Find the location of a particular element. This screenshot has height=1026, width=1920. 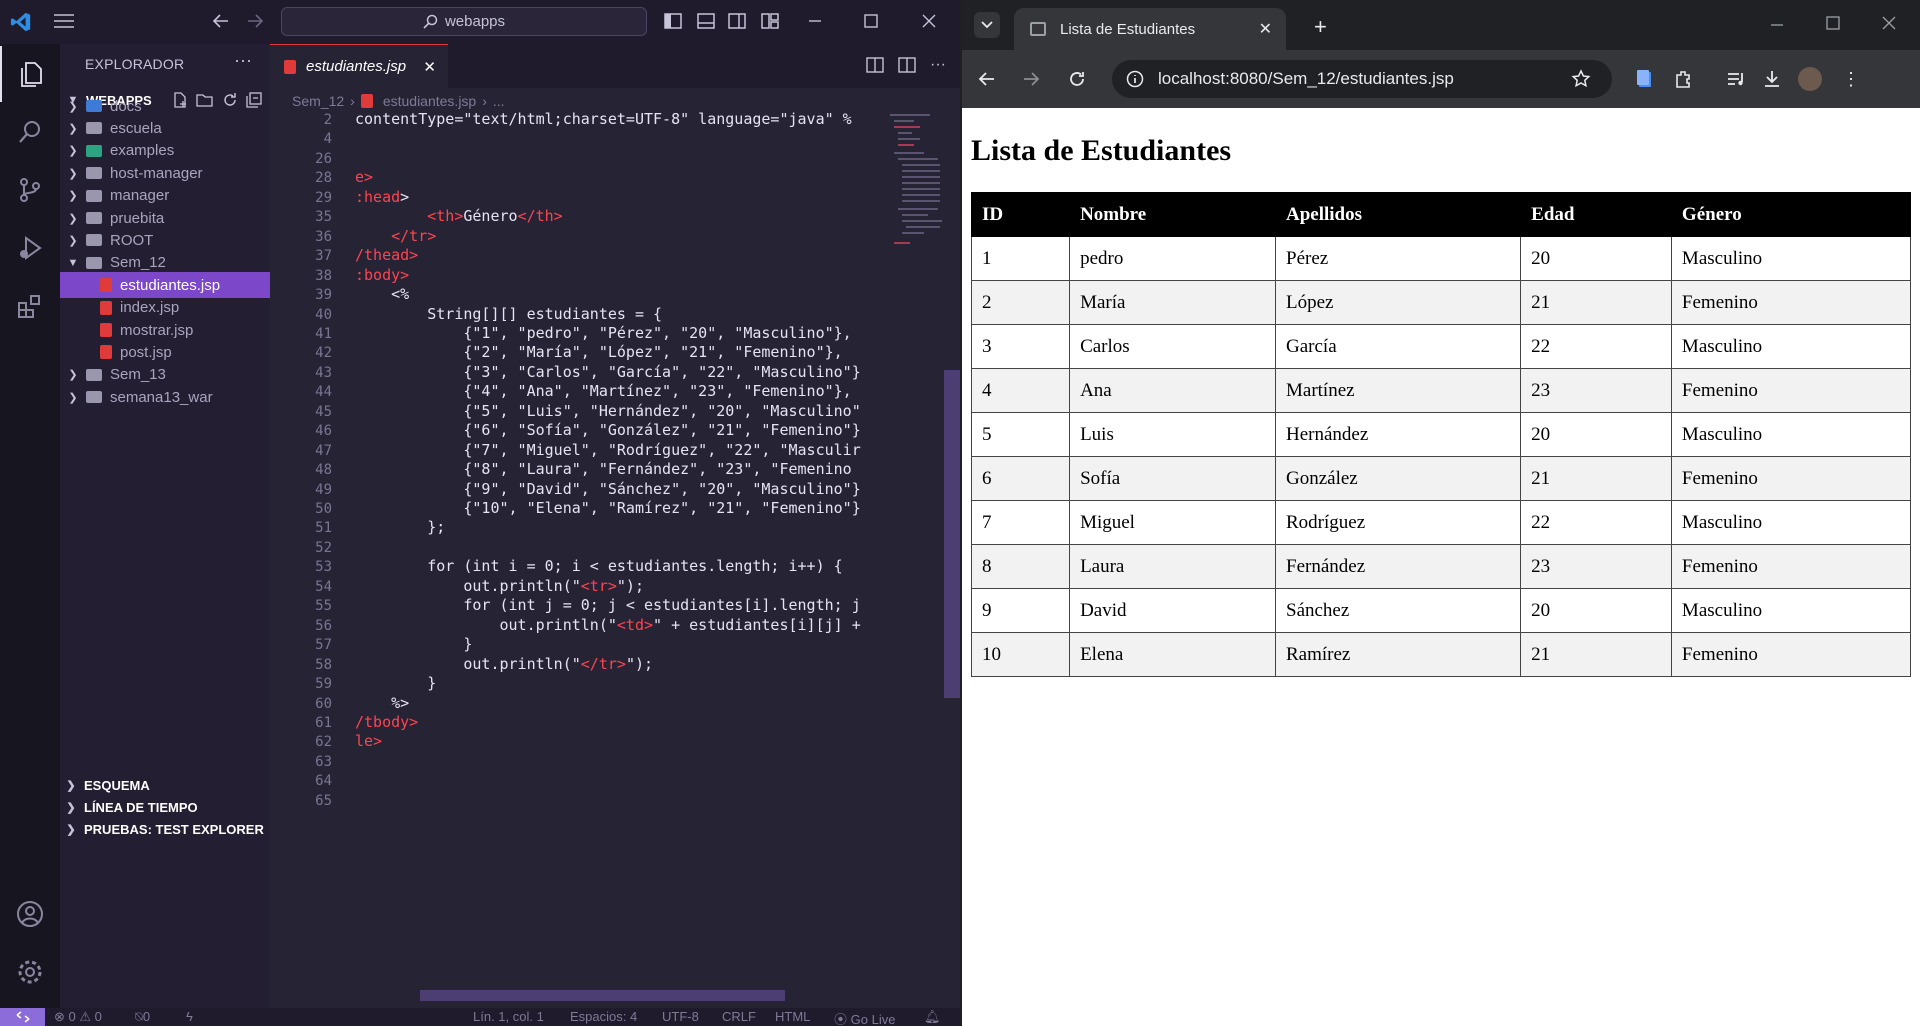

toggle-sidebar-icon is located at coordinates (673, 21).